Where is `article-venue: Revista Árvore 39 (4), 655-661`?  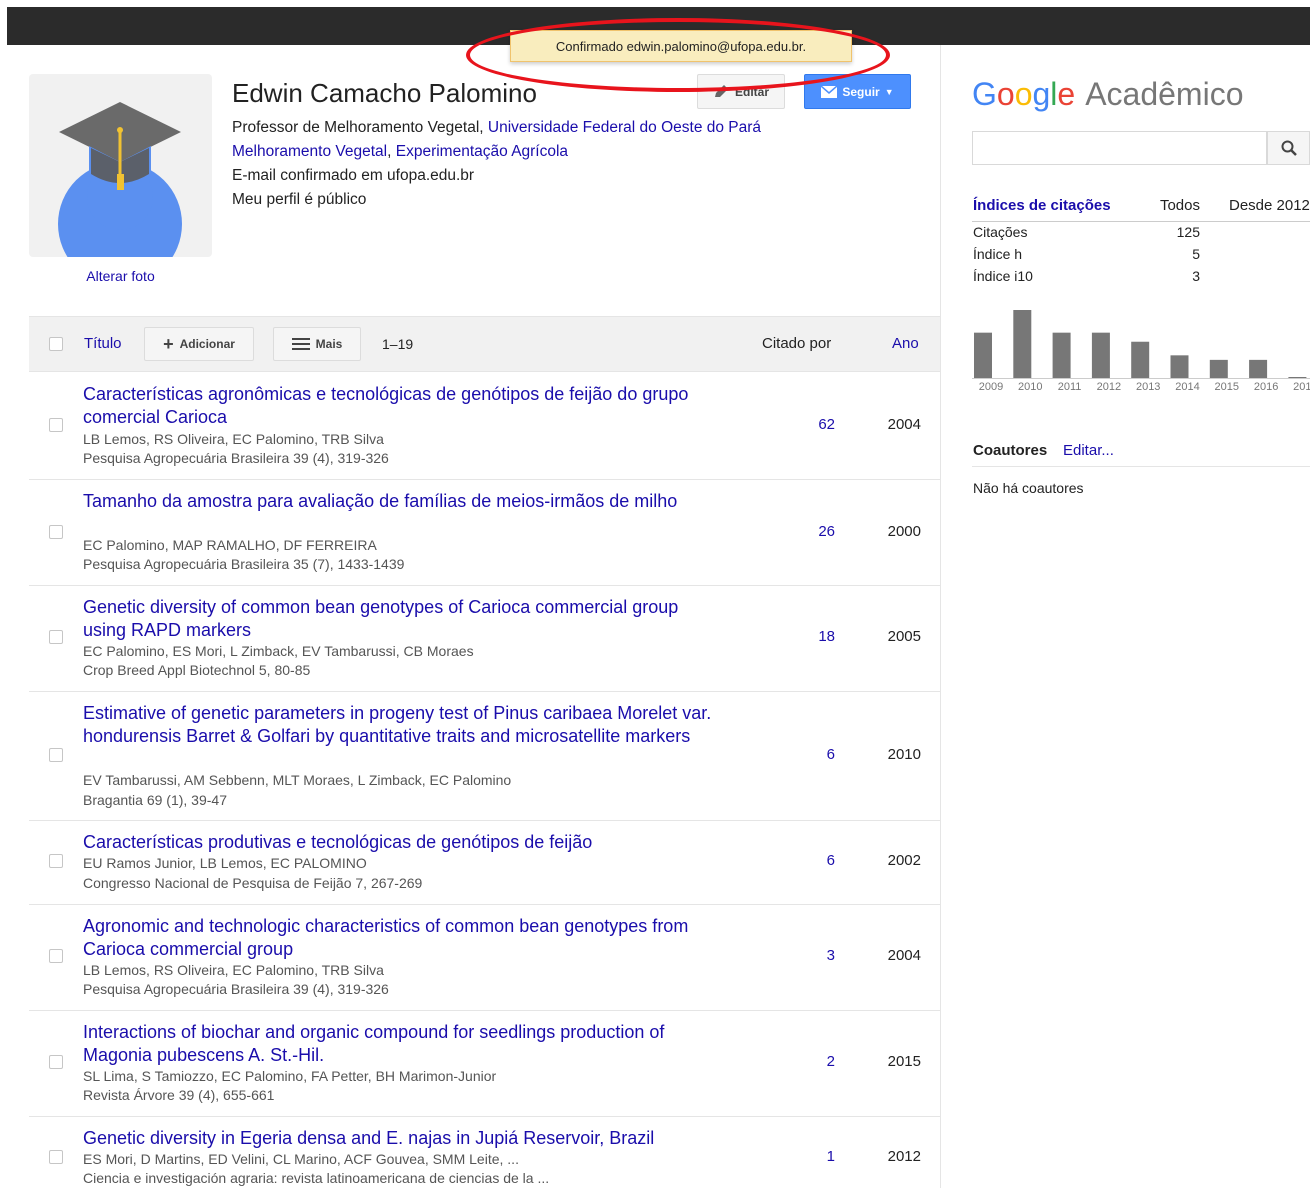
article-venue: Revista Árvore 39 (4), 655-661 is located at coordinates (179, 1095).